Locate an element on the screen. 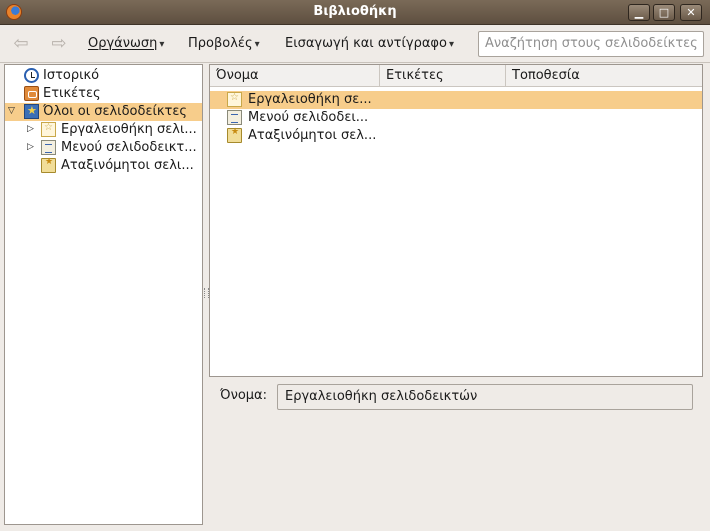  organize-menu-button: Οργάνωση ▾ is located at coordinates (126, 43).